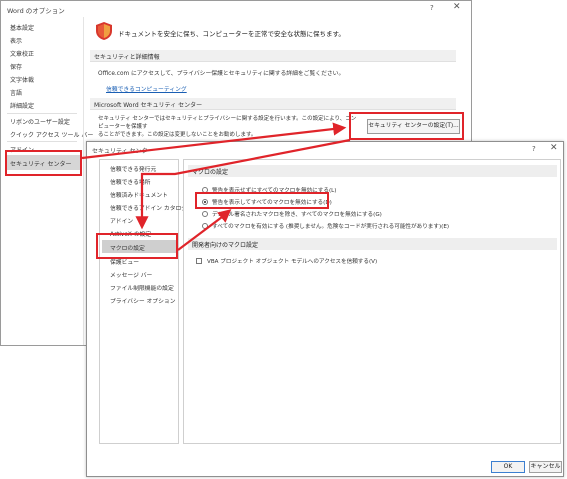  What do you see at coordinates (16, 40) in the screenshot?
I see `sidebar-item-display: 表示` at bounding box center [16, 40].